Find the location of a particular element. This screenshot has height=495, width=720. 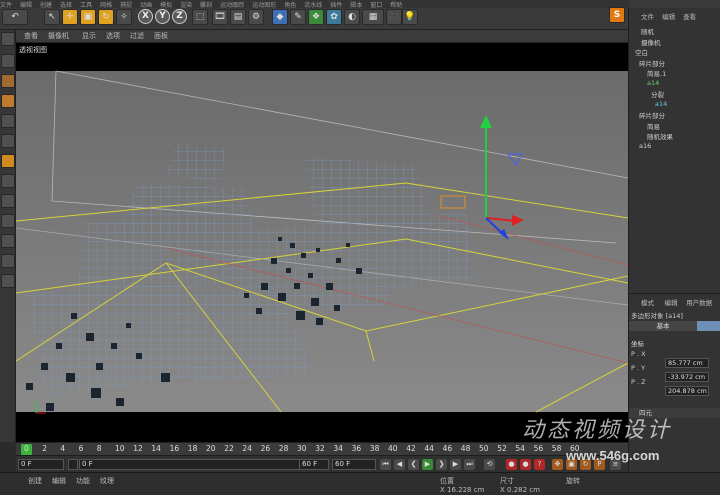

start-frame-field: 0 F is located at coordinates (41, 464).